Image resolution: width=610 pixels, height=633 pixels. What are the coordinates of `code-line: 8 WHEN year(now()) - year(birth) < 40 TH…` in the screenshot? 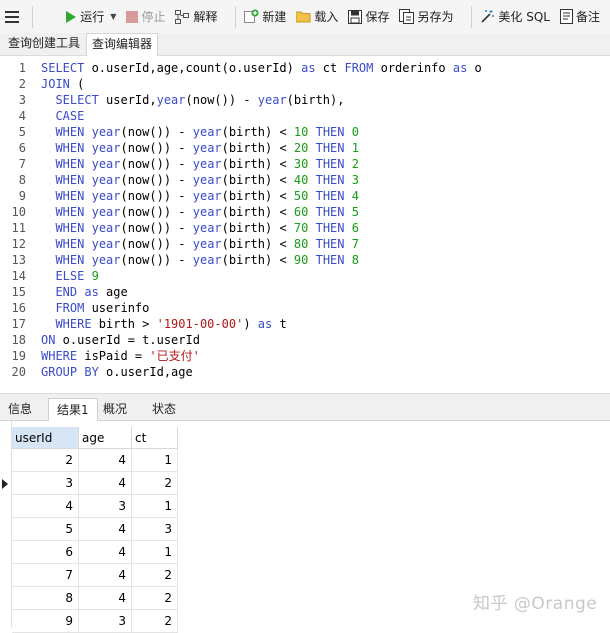 It's located at (305, 180).